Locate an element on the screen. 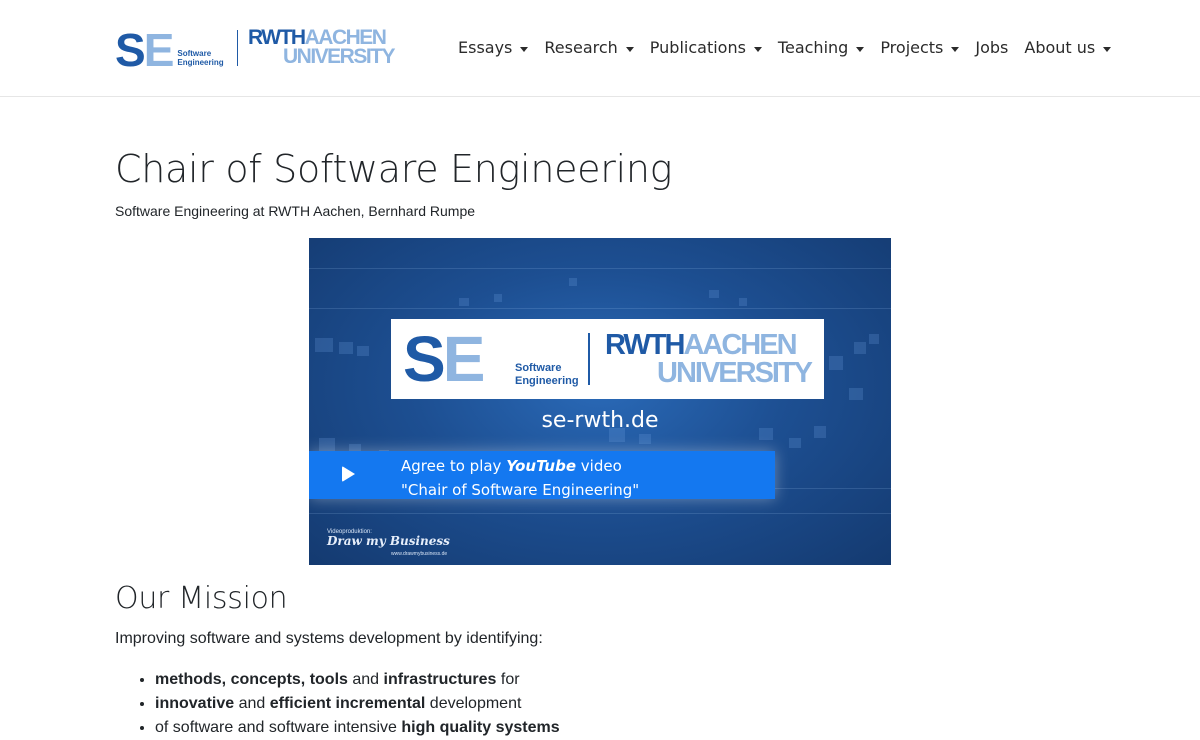 Image resolution: width=1200 pixels, height=740 pixels. nav-label: Projects is located at coordinates (912, 47).